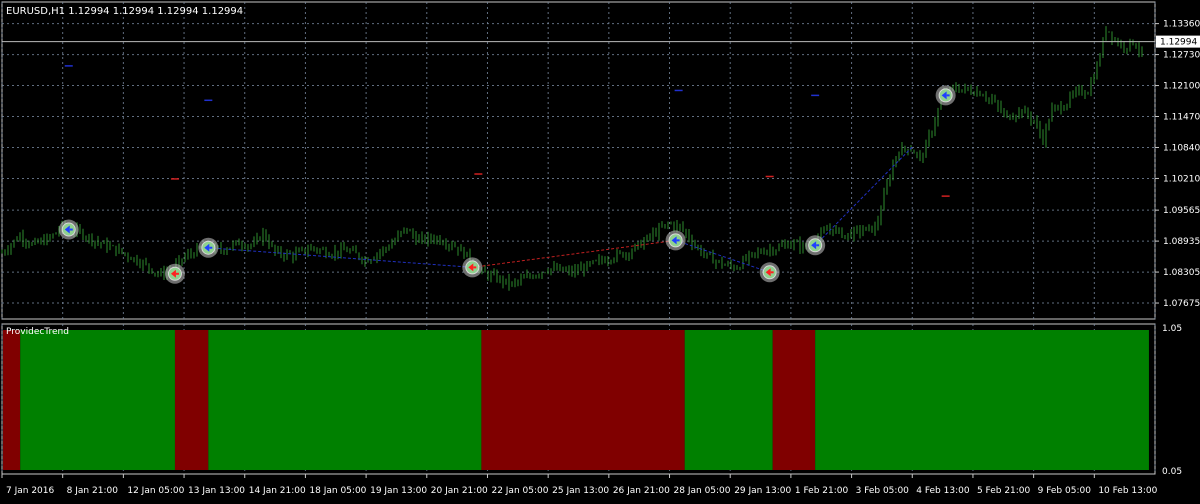  Describe the element at coordinates (398, 491) in the screenshot. I see `time-tick-label: 19 Jan 13:00` at that location.